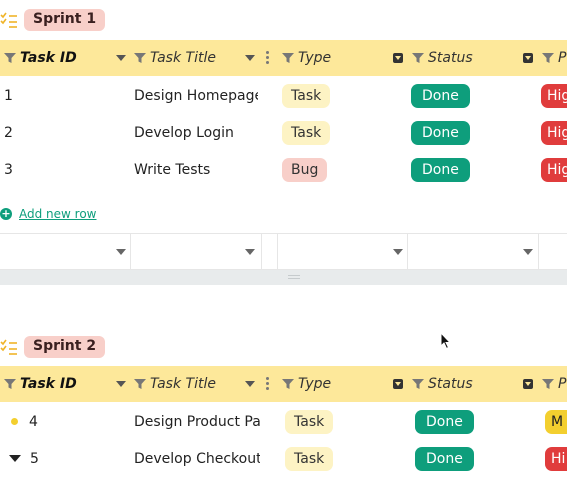 The image size is (567, 482). I want to click on task-id-cell: 1, so click(64, 95).